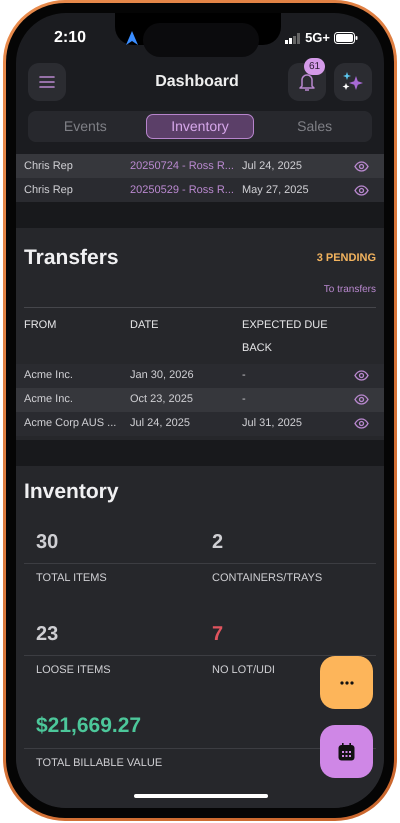  I want to click on menu-icon, so click(47, 82).